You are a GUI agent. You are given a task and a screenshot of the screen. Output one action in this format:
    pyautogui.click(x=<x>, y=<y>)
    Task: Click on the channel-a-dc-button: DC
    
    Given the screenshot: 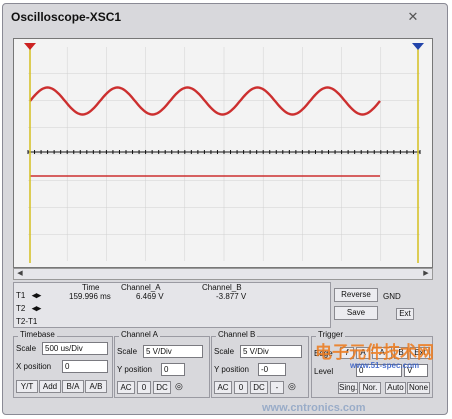 What is the action you would take?
    pyautogui.click(x=162, y=387)
    